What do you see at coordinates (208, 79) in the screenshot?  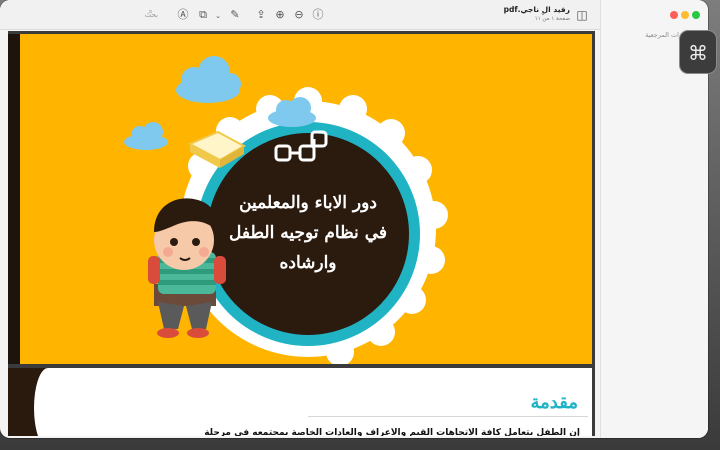 I see `cloud-large-icon` at bounding box center [208, 79].